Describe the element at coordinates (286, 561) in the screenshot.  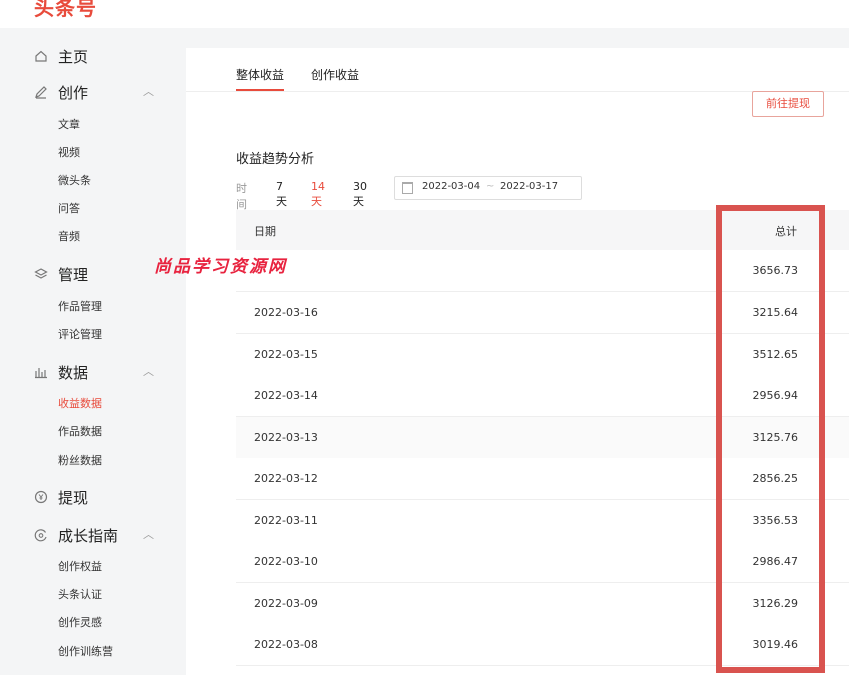
I see `cell-date: 2022-03-10` at that location.